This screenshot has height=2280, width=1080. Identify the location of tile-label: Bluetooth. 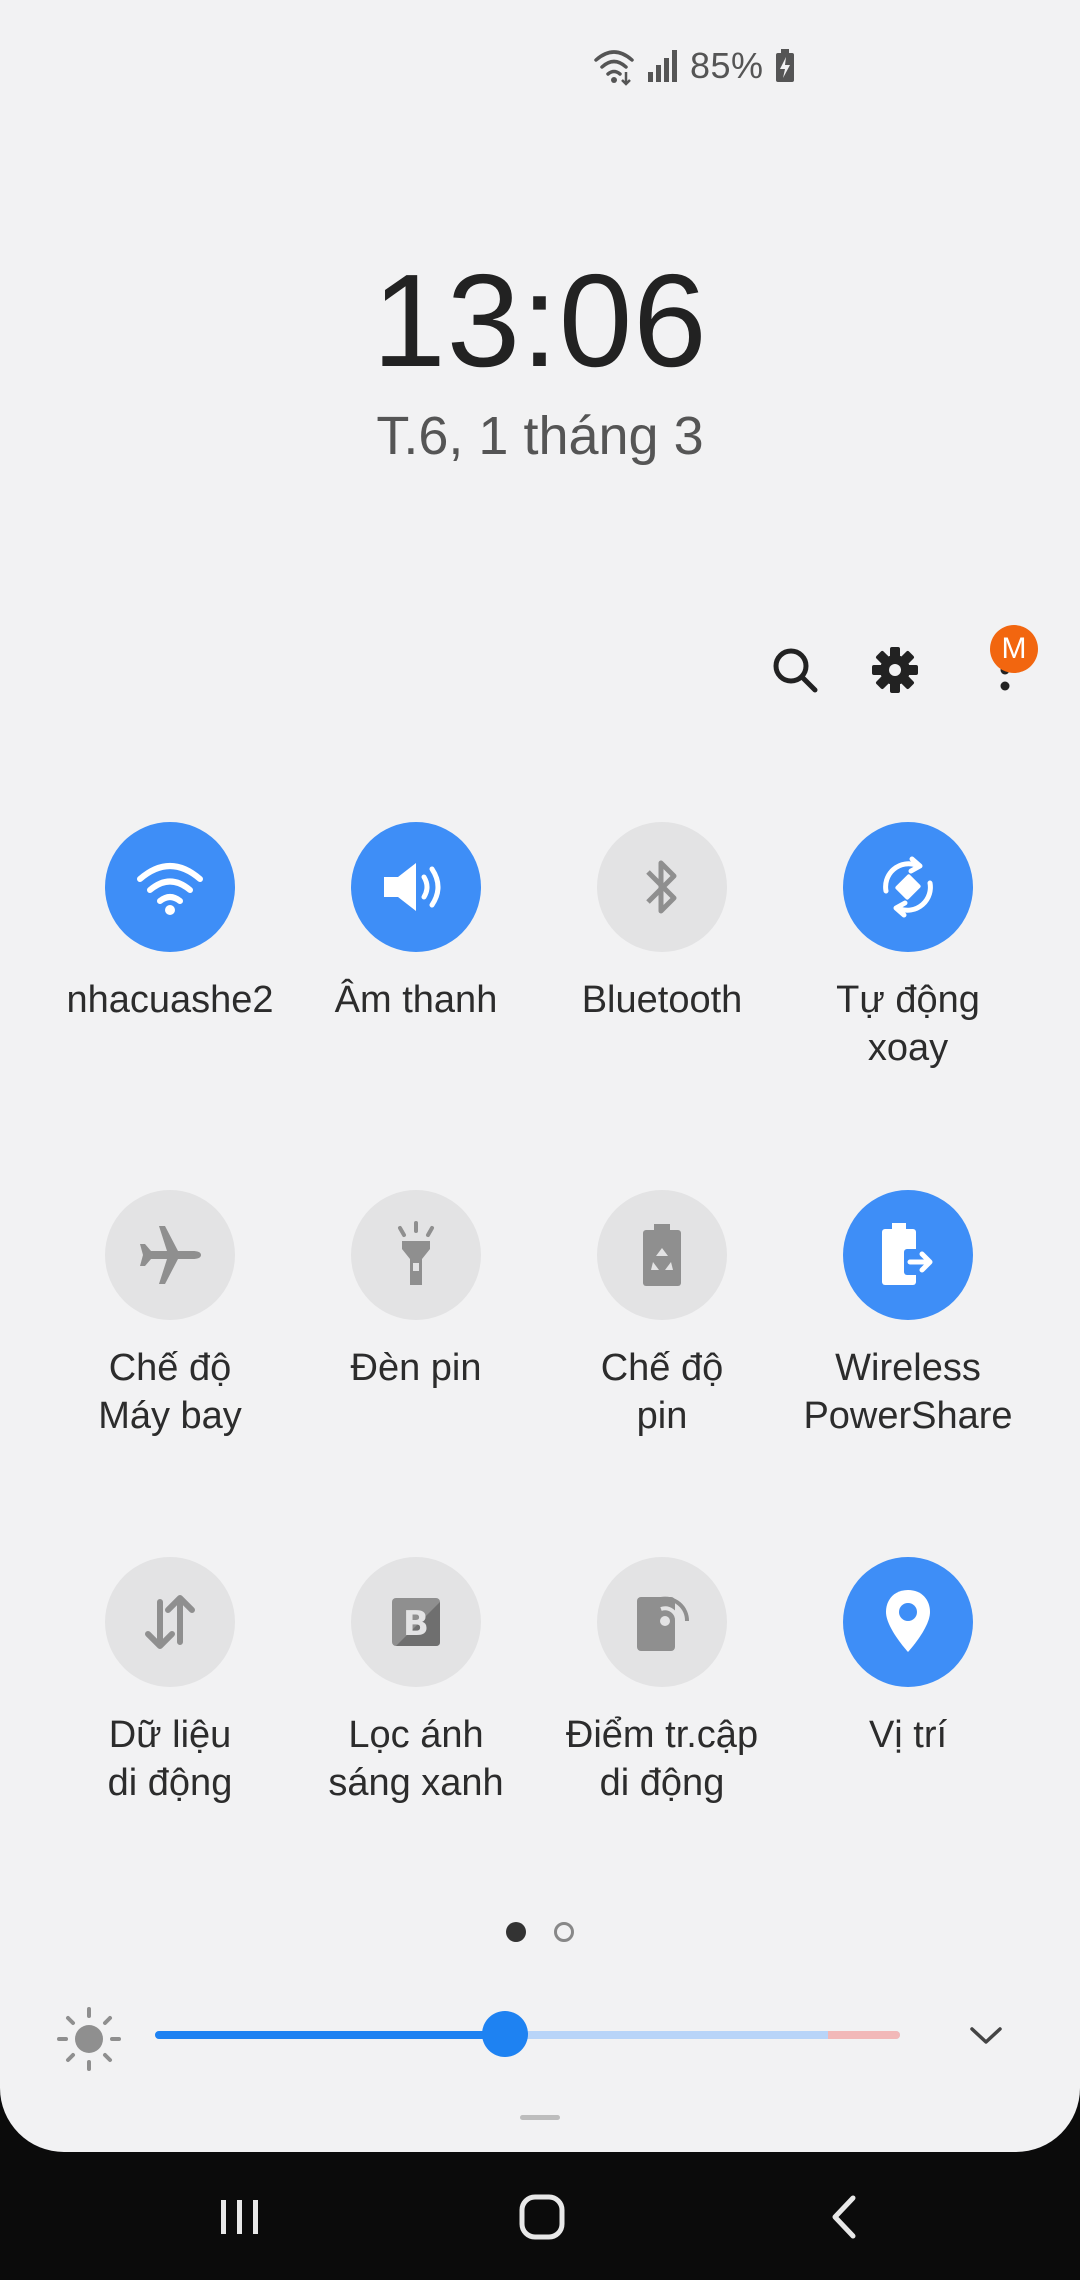
(662, 1000).